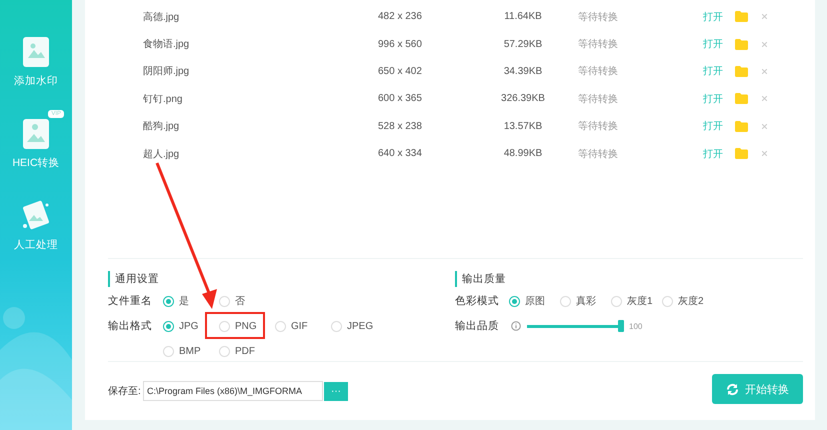 The image size is (827, 430). What do you see at coordinates (176, 301) in the screenshot?
I see `radio-option: 是` at bounding box center [176, 301].